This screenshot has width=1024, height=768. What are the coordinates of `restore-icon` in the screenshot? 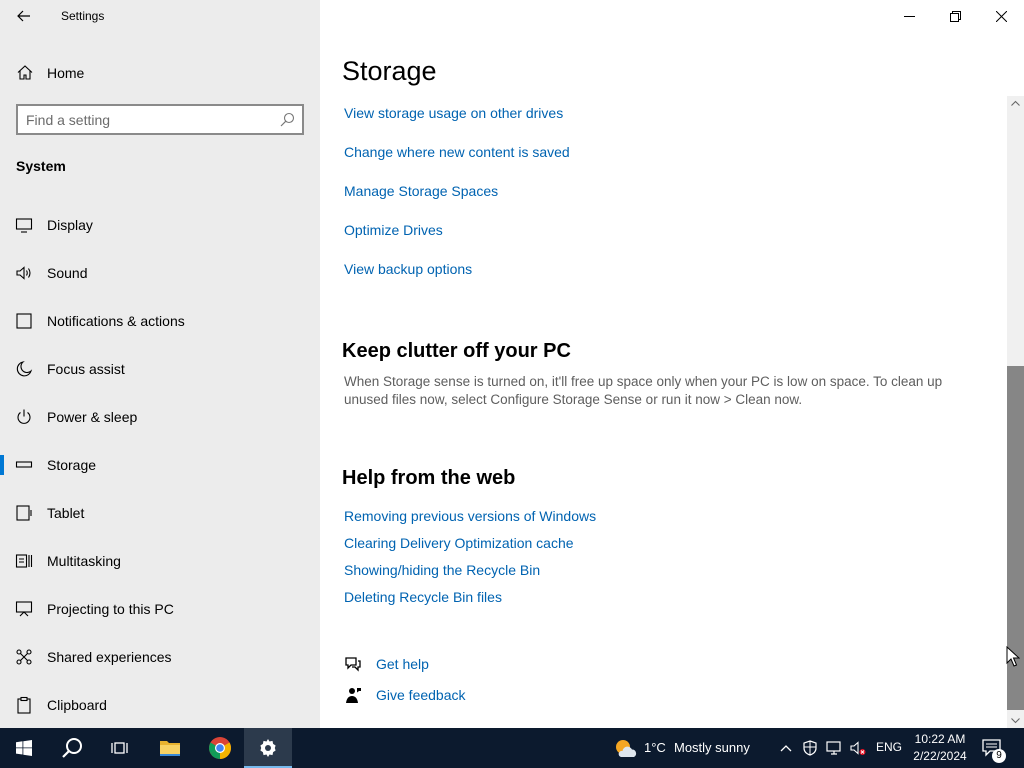 It's located at (955, 16).